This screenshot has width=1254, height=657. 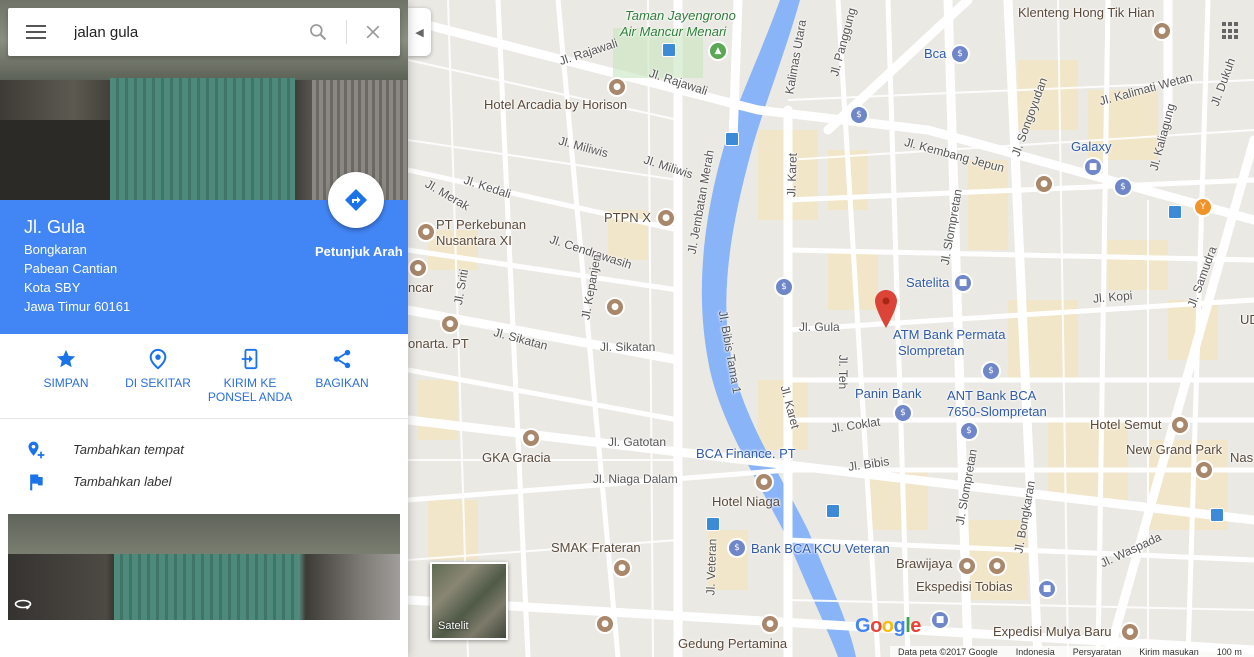 What do you see at coordinates (204, 450) in the screenshot?
I see `add-place-row: Tambahkan tempat` at bounding box center [204, 450].